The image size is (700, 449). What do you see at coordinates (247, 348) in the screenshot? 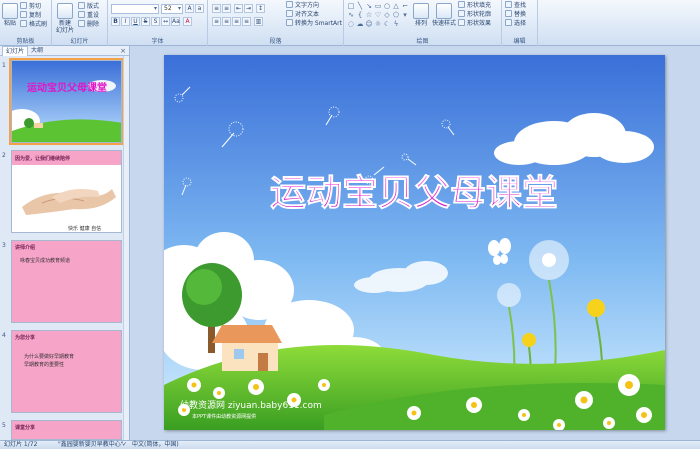
I see `house` at bounding box center [247, 348].